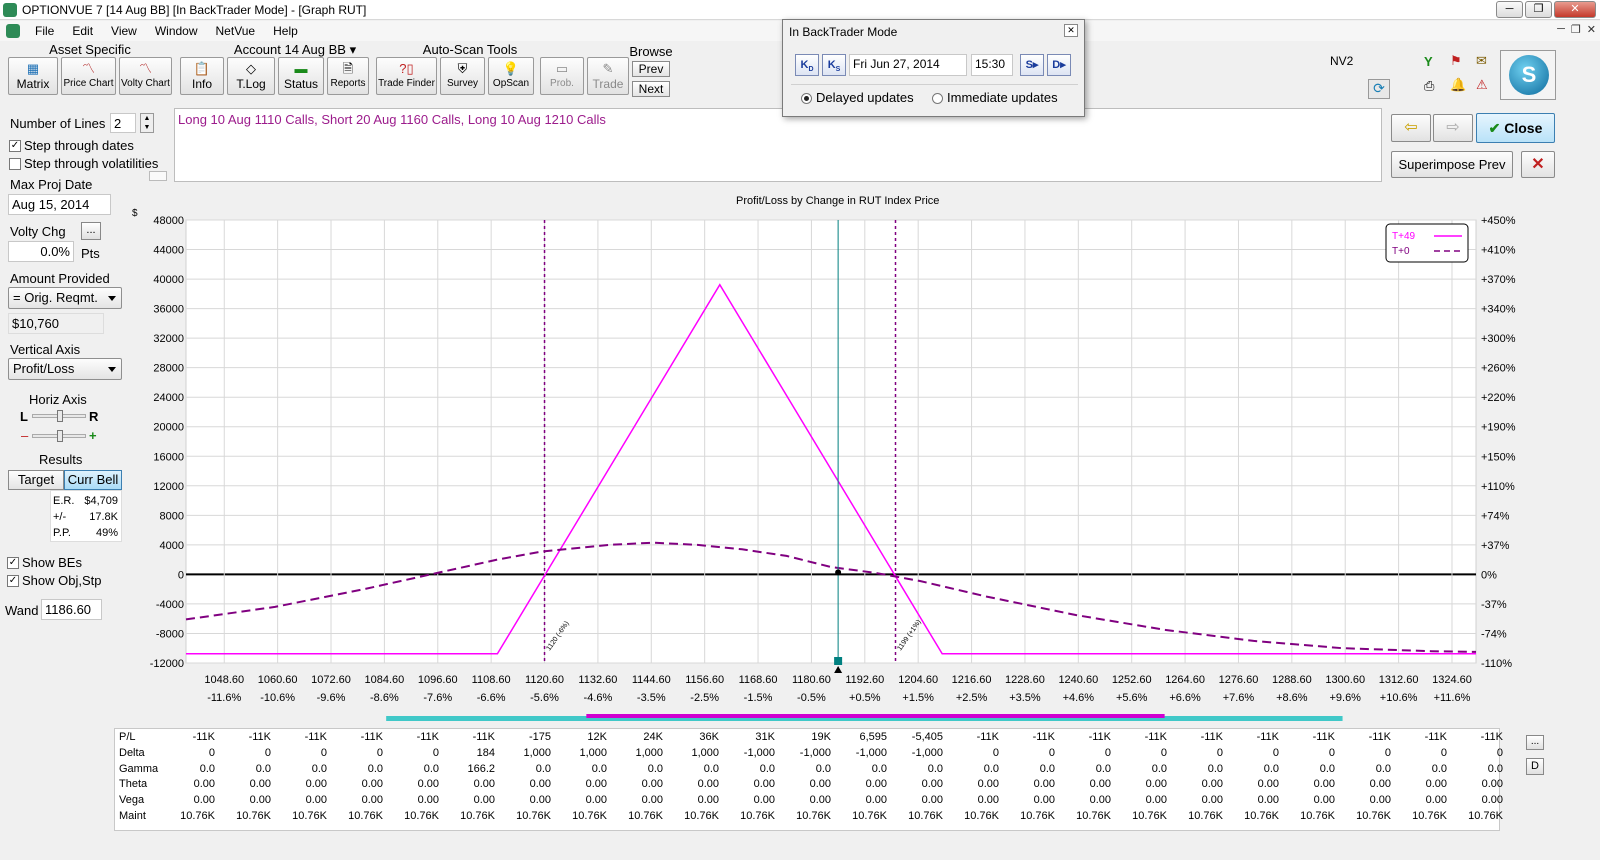 The width and height of the screenshot is (1600, 860). Describe the element at coordinates (807, 65) in the screenshot. I see `back-day-button: KD` at that location.